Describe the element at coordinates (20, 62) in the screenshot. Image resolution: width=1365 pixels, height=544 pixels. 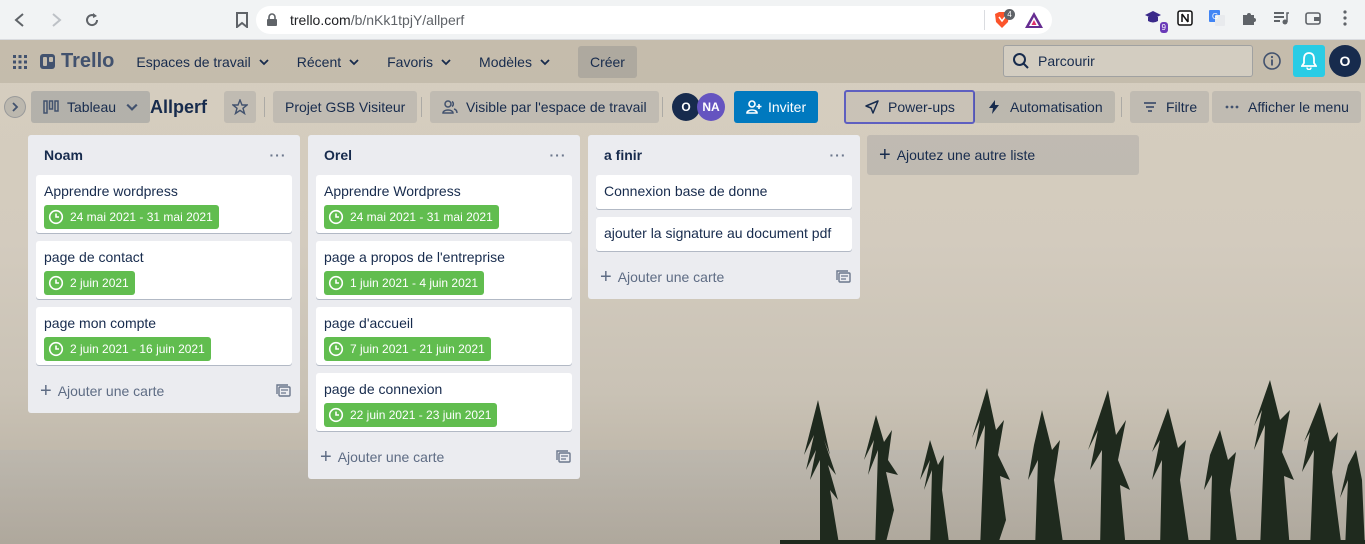
I see `app-switcher-icon` at that location.